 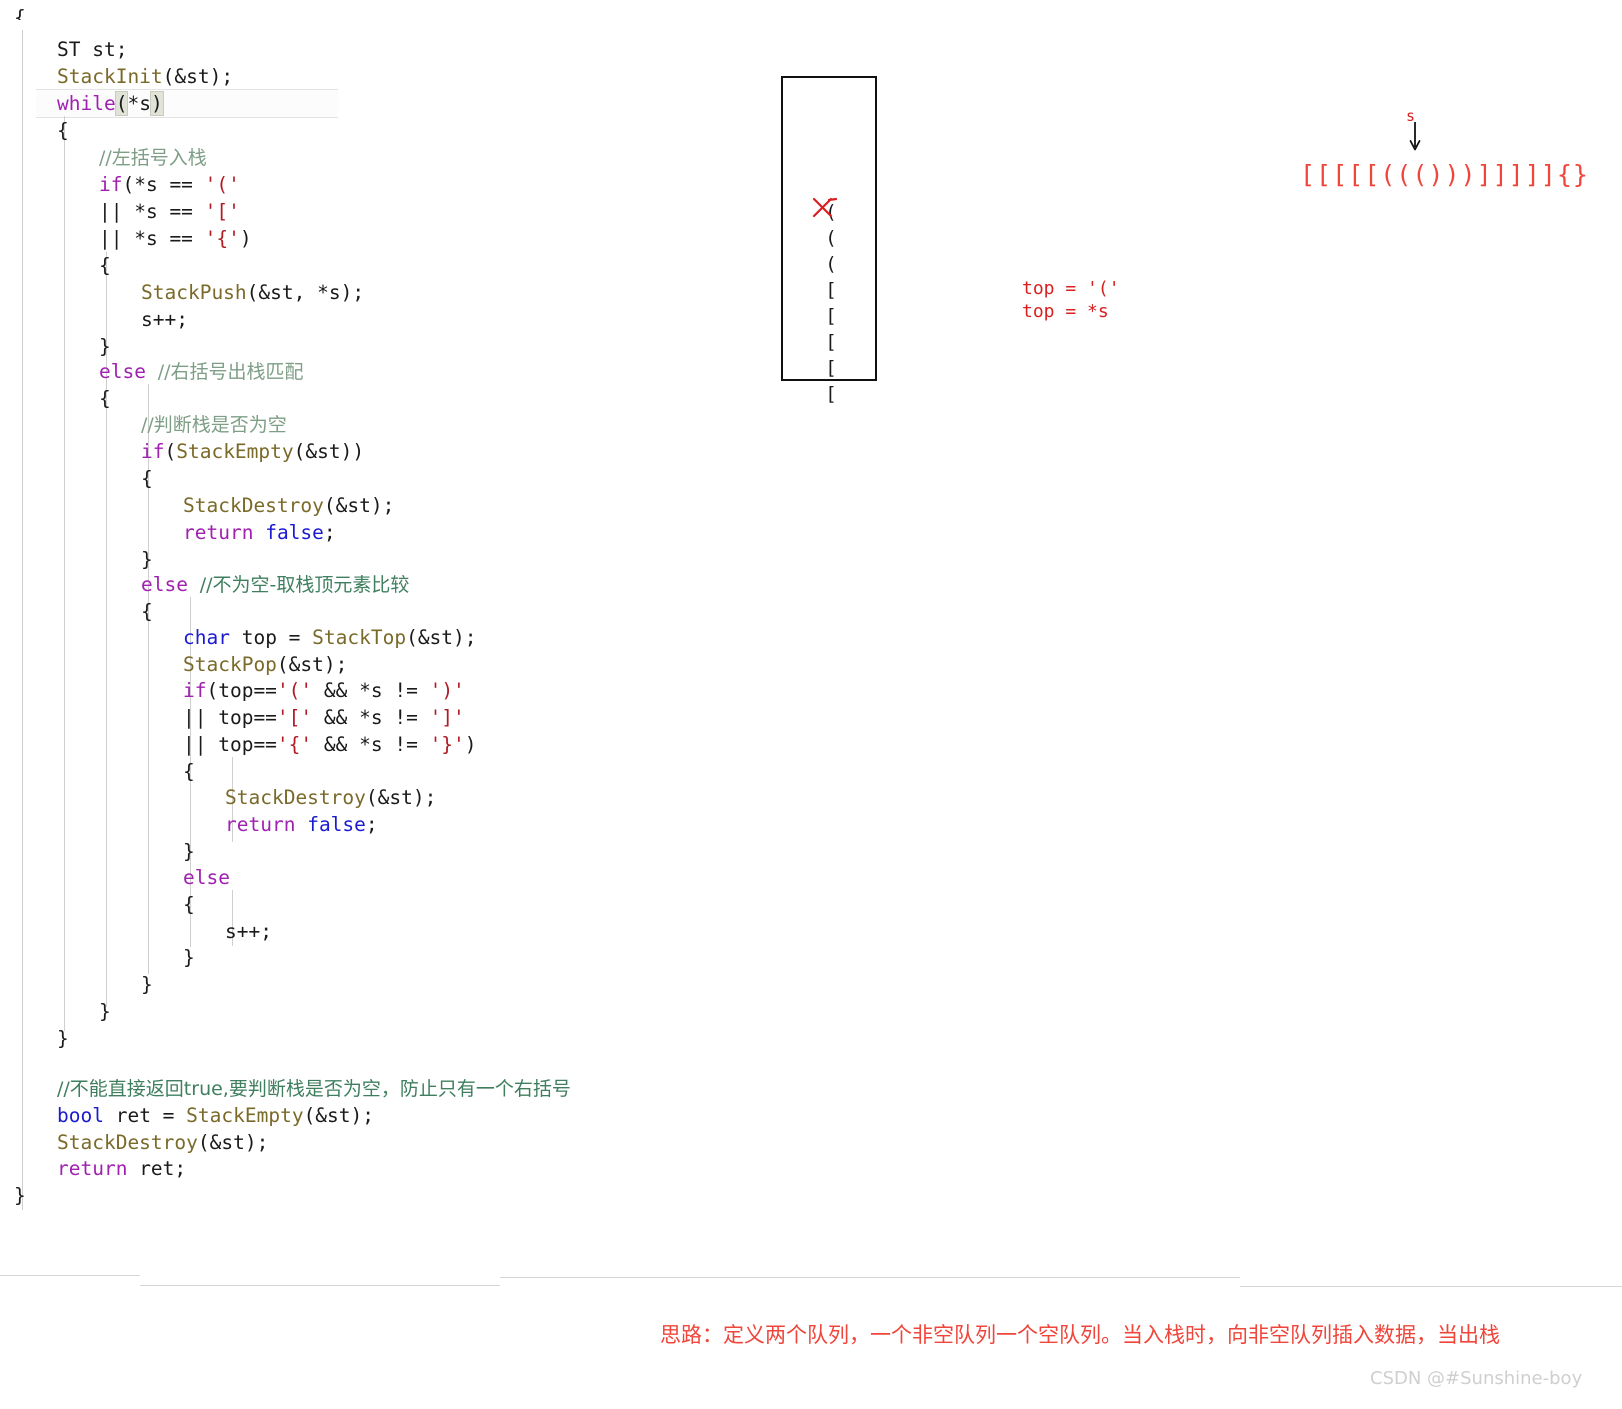 What do you see at coordinates (121, 1168) in the screenshot?
I see `code-line: return ret;` at bounding box center [121, 1168].